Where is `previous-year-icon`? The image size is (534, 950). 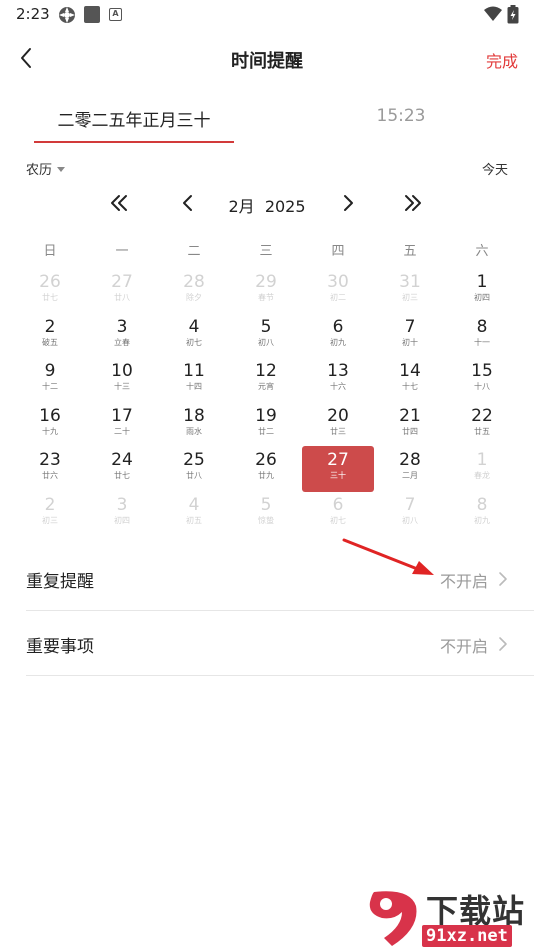 previous-year-icon is located at coordinates (119, 203).